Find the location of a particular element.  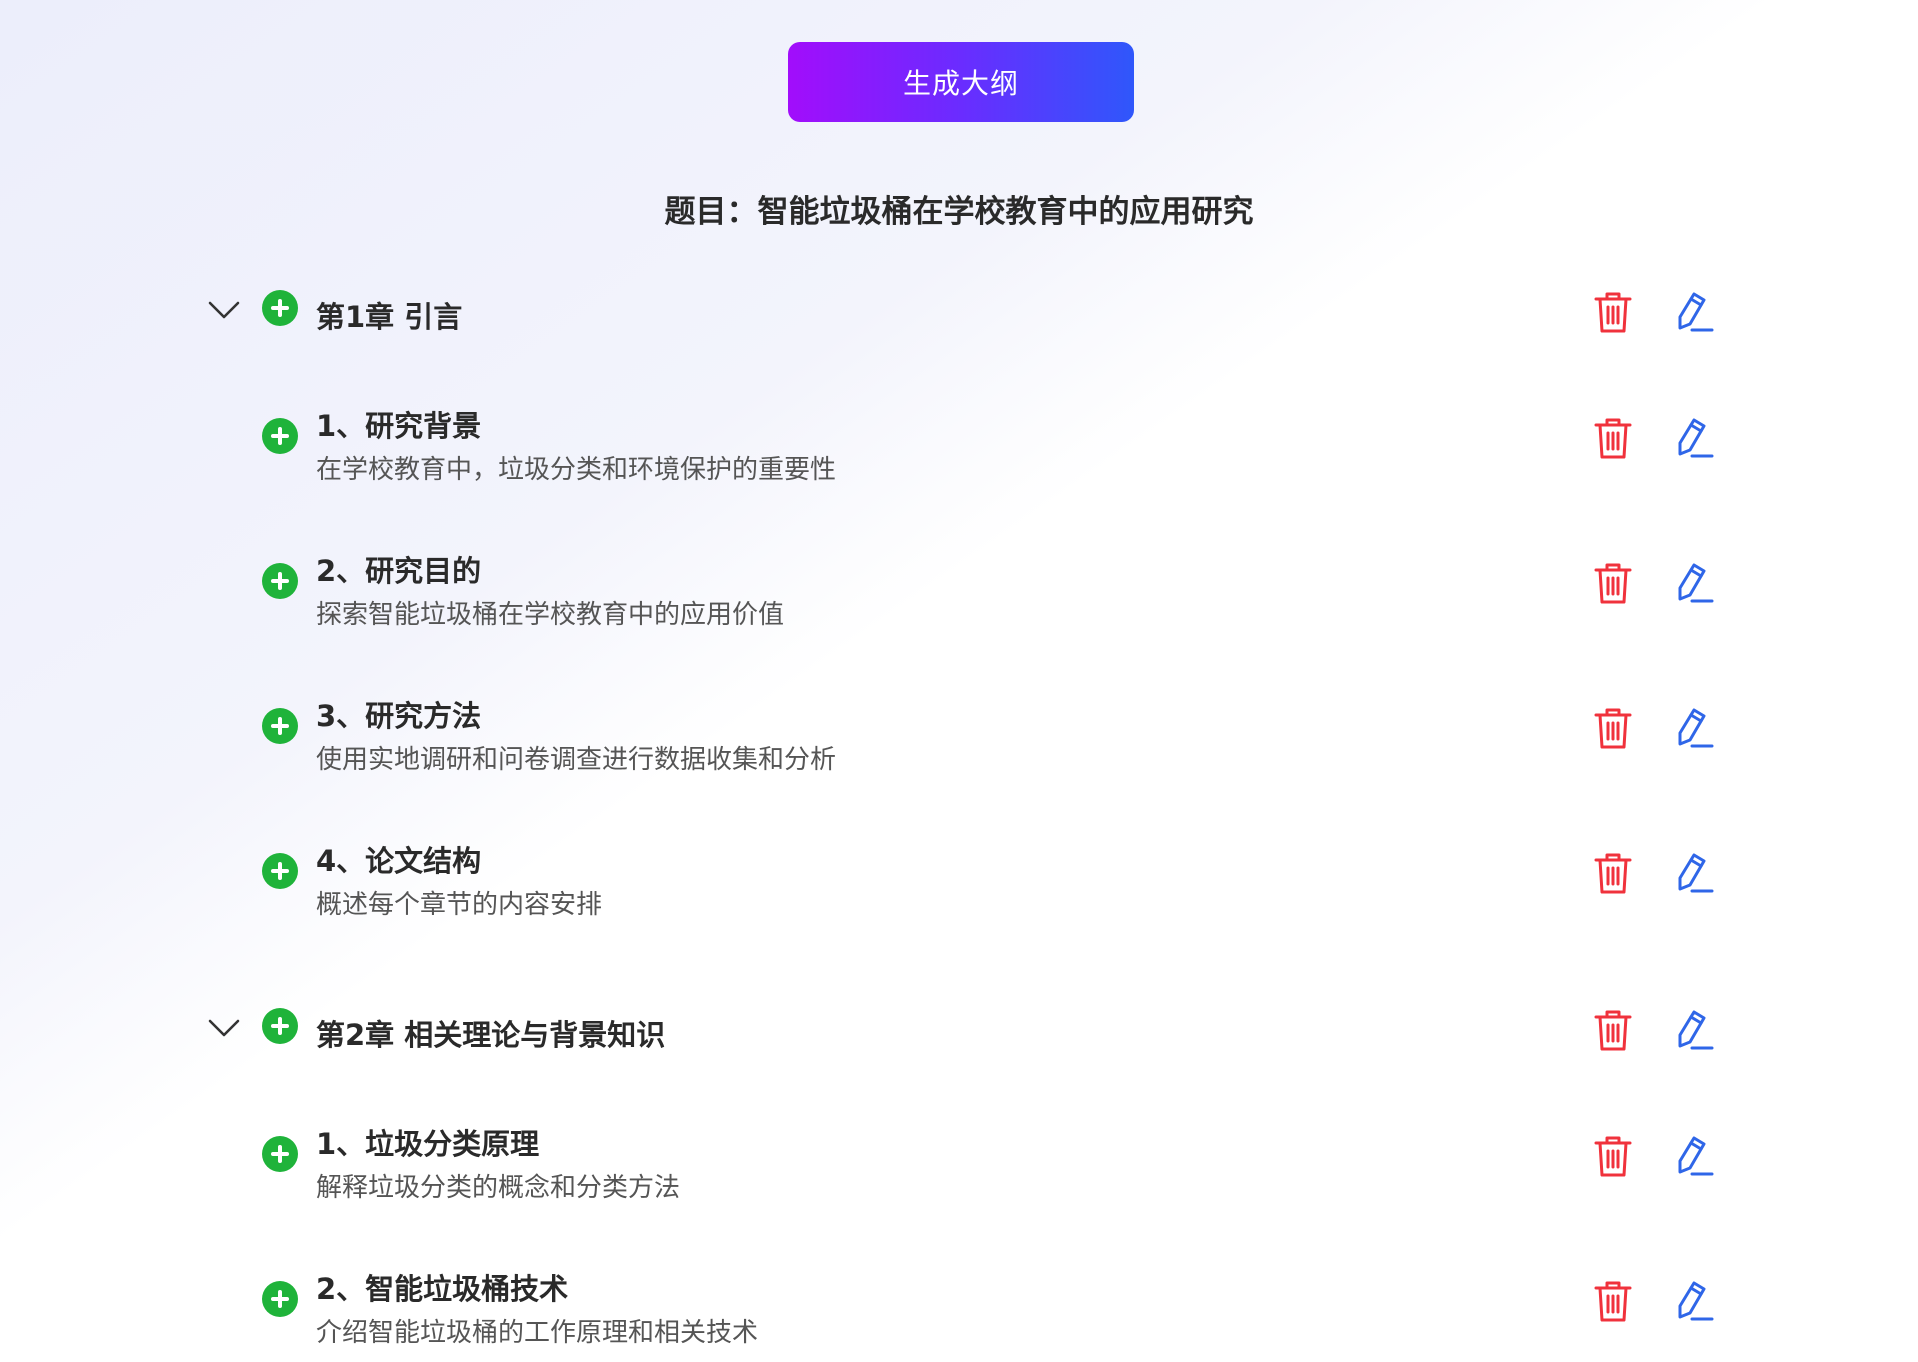

section-description: 介绍智能垃圾桶的工作原理和相关技术 is located at coordinates (537, 1333).